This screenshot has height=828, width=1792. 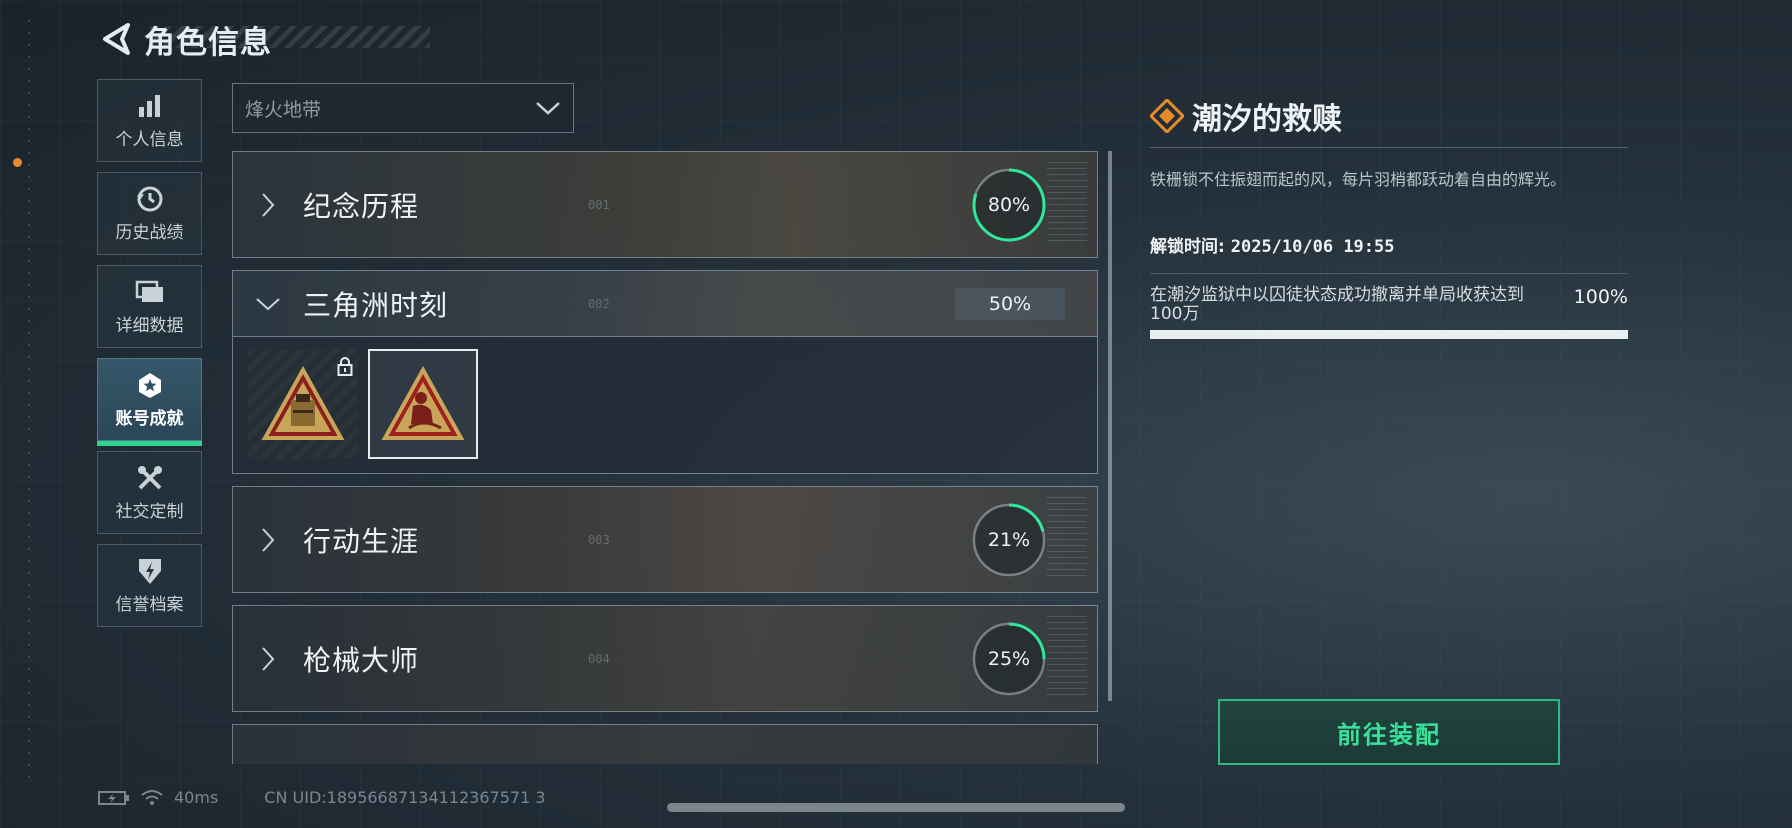 What do you see at coordinates (1337, 304) in the screenshot?
I see `achievement-condition: 在潮汐监狱中以囚徒状态成功撤离并单局收获达到100万` at bounding box center [1337, 304].